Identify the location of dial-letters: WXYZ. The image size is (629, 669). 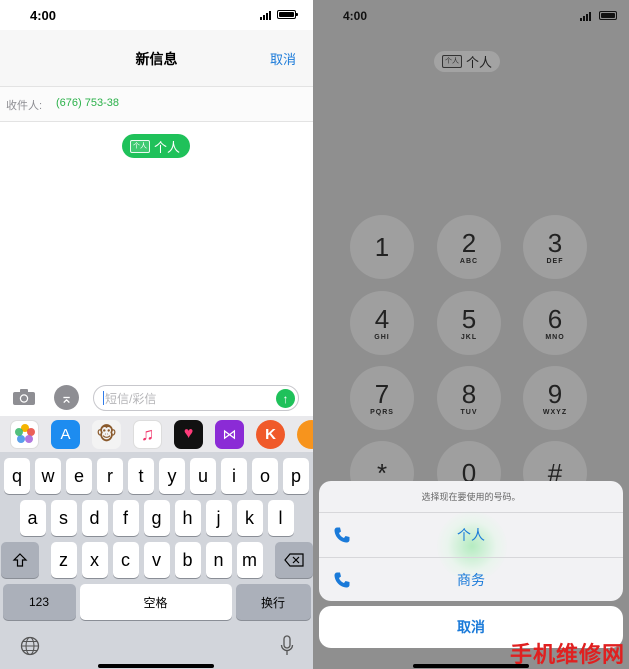
(555, 412).